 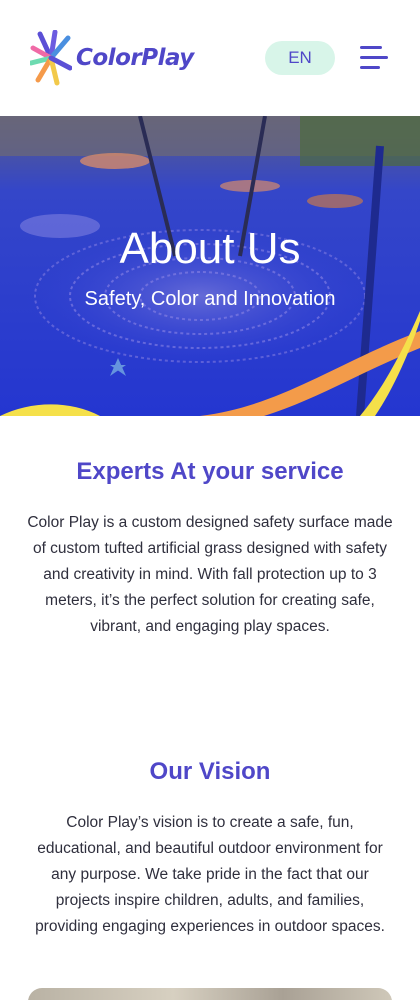 I want to click on menu-bar-middle, so click(x=374, y=57).